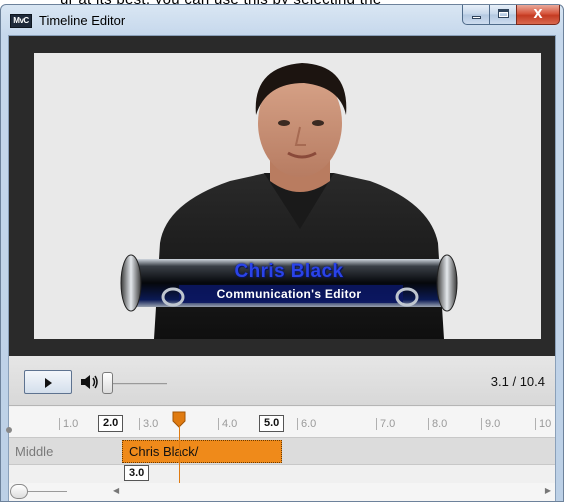  I want to click on ruler-tick: 6.0, so click(306, 424).